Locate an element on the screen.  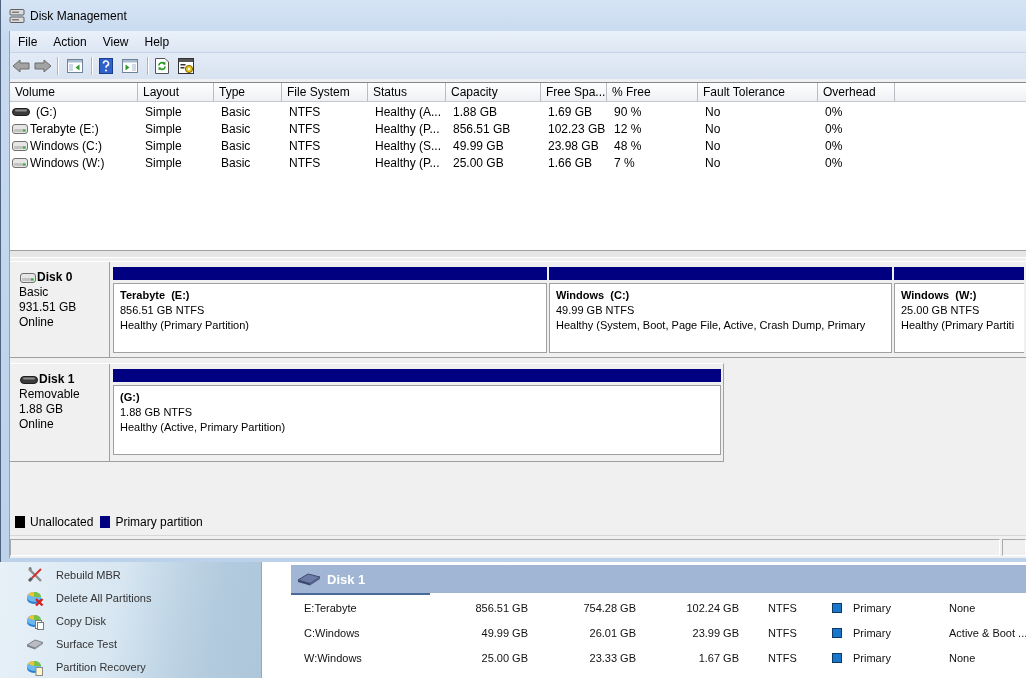
table-cell-text: C:Windows is located at coordinates (332, 632).